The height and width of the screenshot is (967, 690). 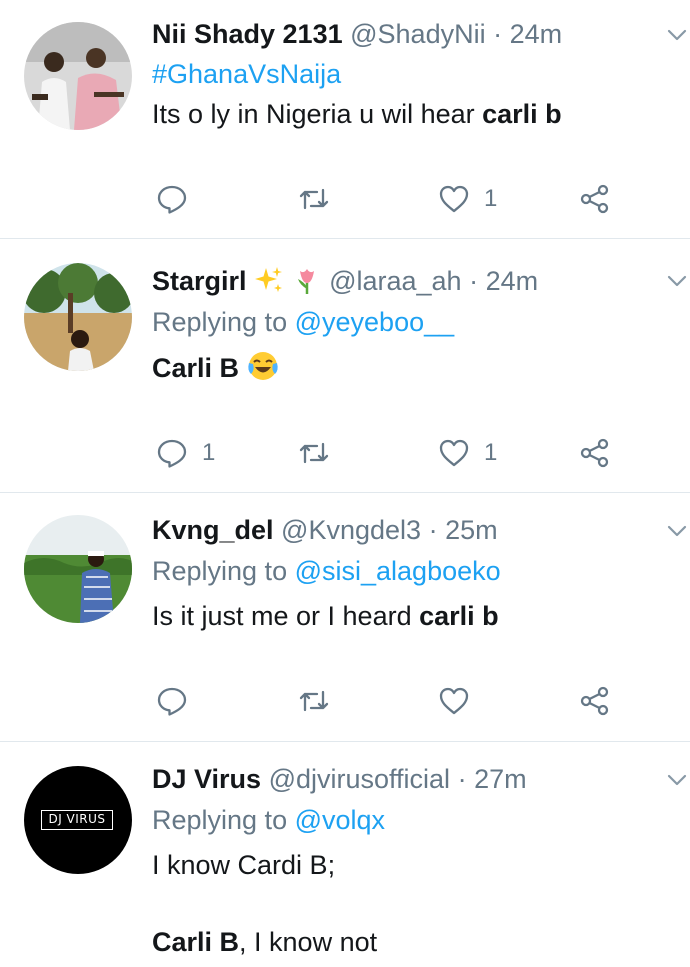 What do you see at coordinates (345, 701) in the screenshot?
I see `tweet-actions` at bounding box center [345, 701].